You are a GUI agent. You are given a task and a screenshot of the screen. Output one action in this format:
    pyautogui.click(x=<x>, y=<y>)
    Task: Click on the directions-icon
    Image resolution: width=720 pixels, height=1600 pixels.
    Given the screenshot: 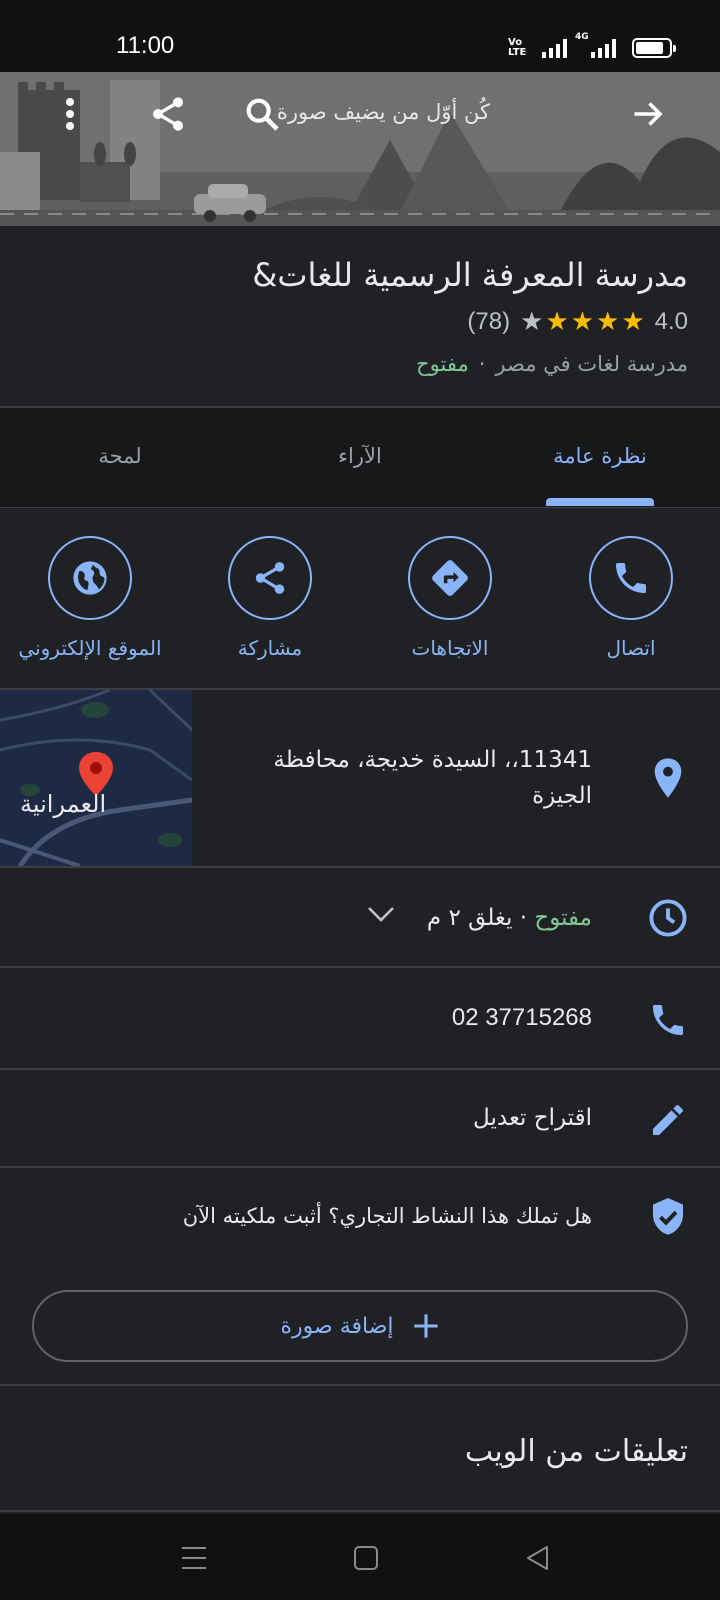 What is the action you would take?
    pyautogui.click(x=450, y=578)
    